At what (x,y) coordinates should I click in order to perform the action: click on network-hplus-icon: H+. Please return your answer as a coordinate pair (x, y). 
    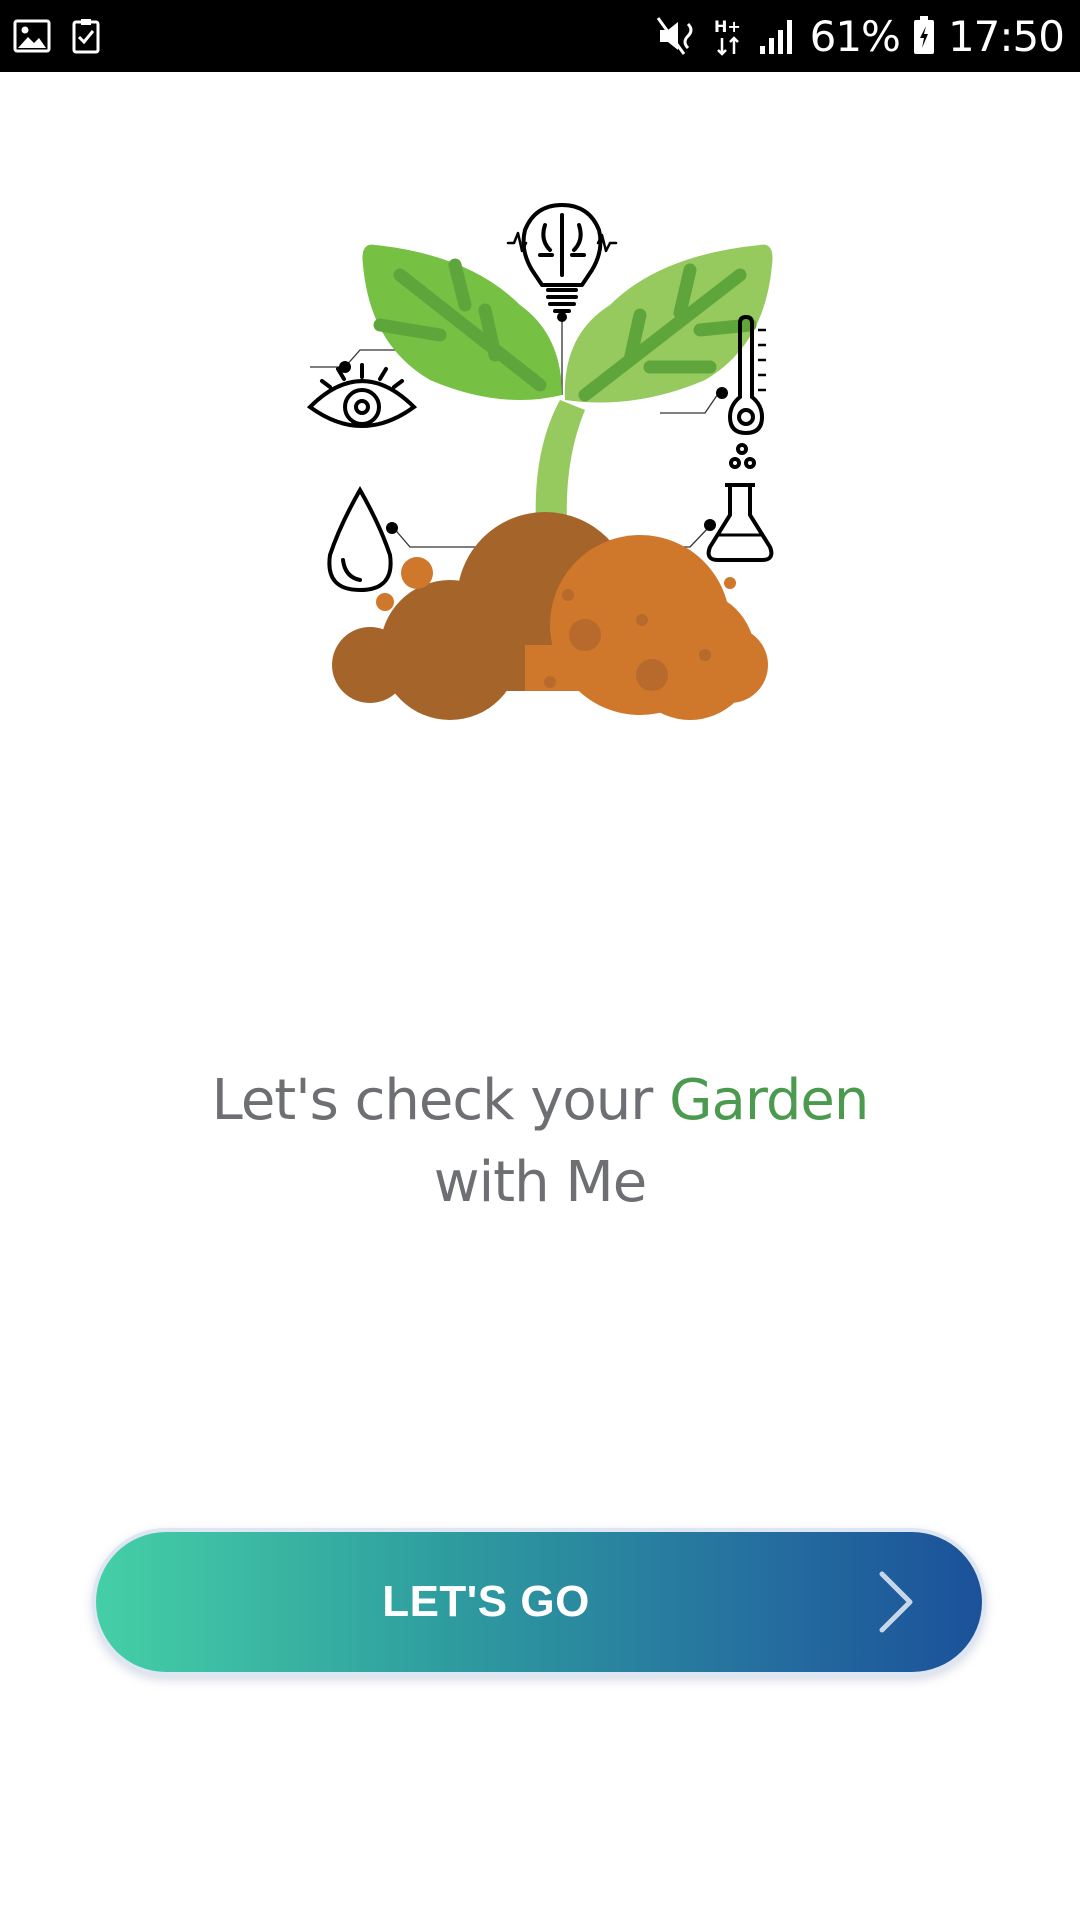
    Looking at the image, I should click on (727, 36).